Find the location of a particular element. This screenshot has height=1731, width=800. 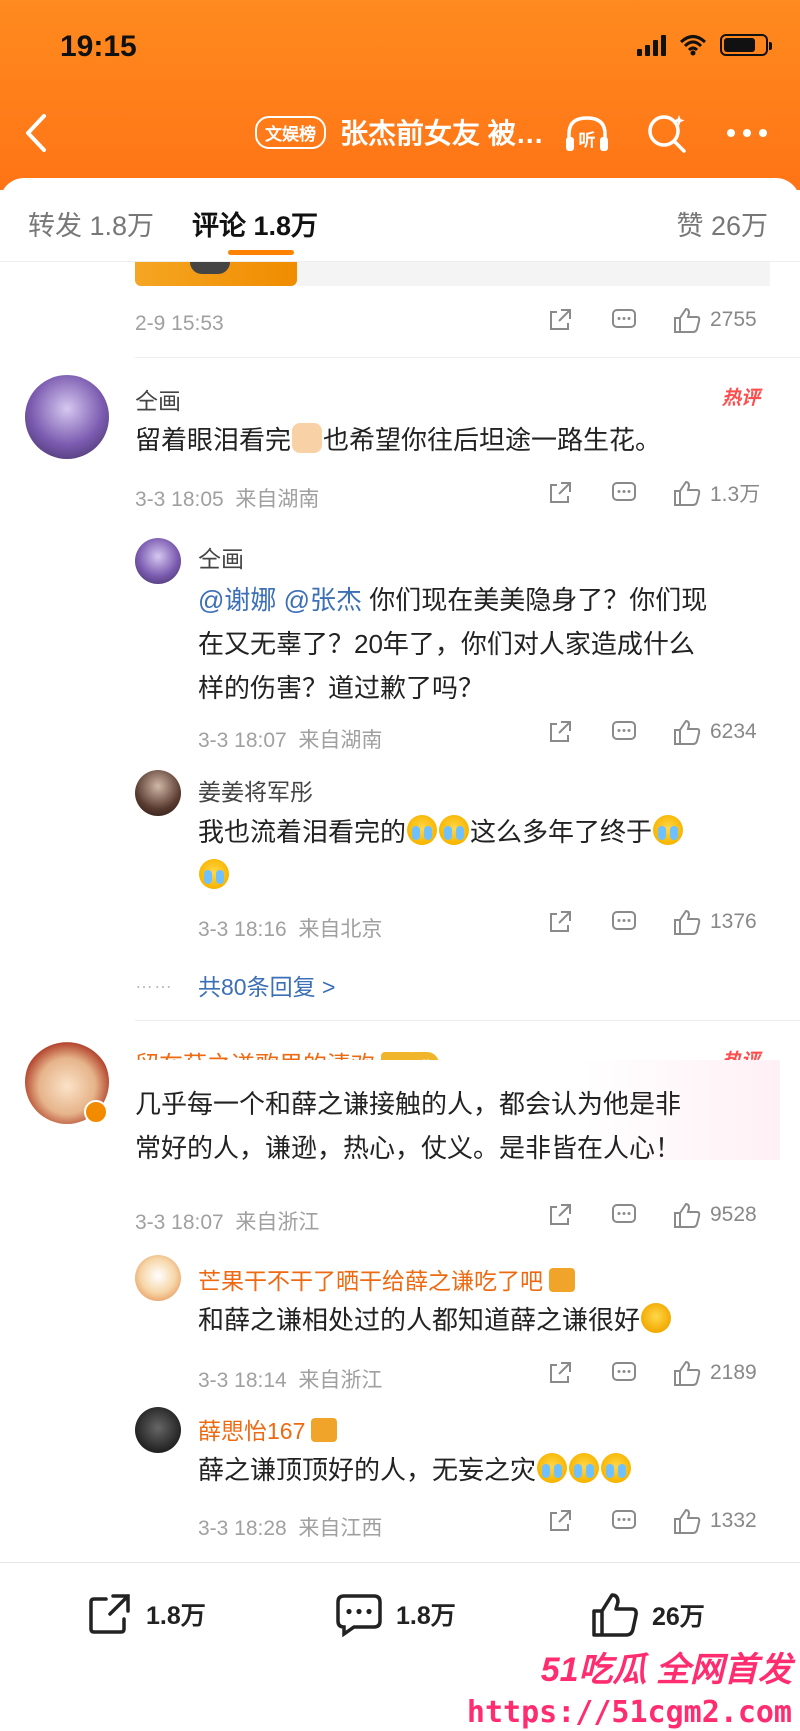

reply-meta: 3-3 18:14 来自浙江 is located at coordinates (290, 1379).